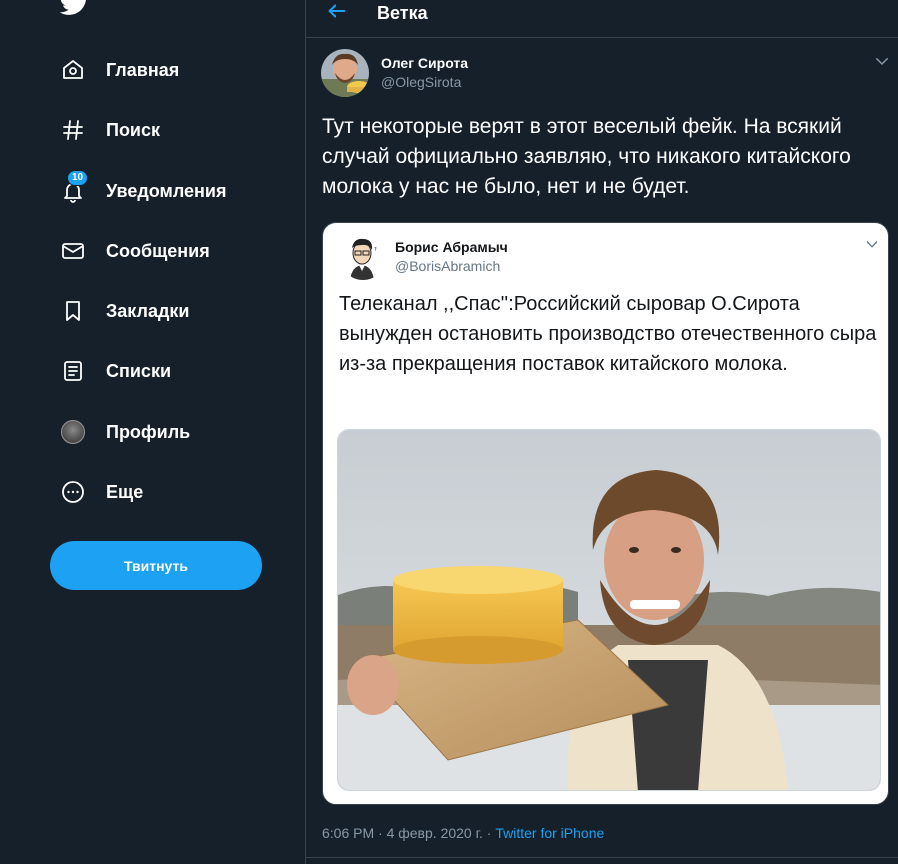 The width and height of the screenshot is (898, 864). I want to click on quoted-author-name: Борис Абрамыч, so click(451, 247).